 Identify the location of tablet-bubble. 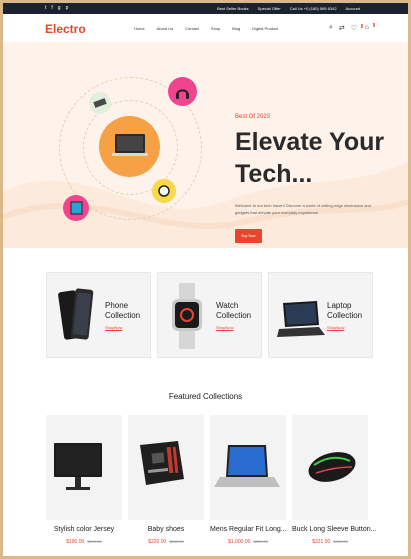
(76, 208).